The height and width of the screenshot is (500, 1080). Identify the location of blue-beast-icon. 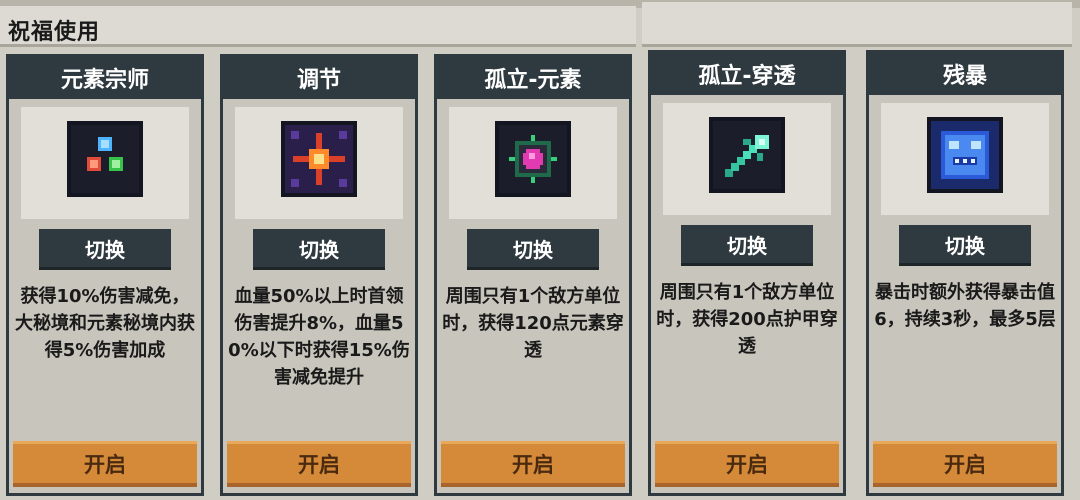
(965, 155).